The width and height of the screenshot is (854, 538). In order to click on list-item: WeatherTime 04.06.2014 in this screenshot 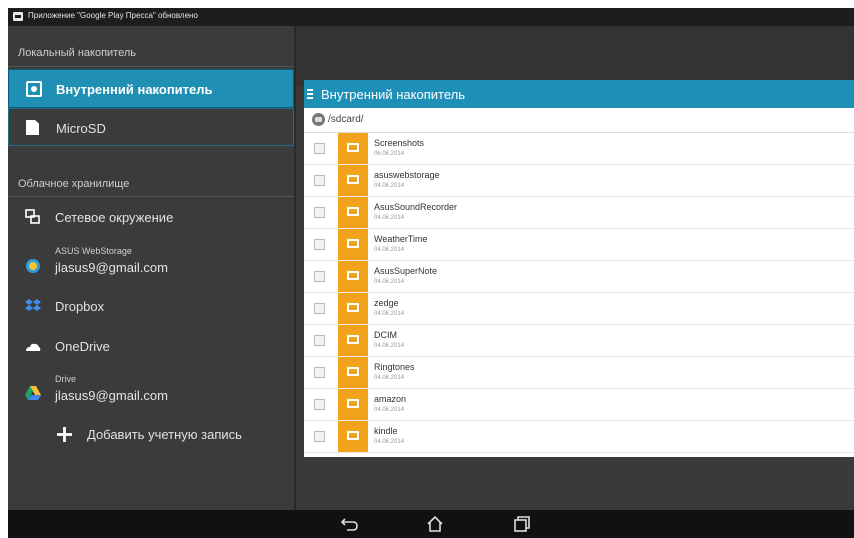, I will do `click(579, 245)`.